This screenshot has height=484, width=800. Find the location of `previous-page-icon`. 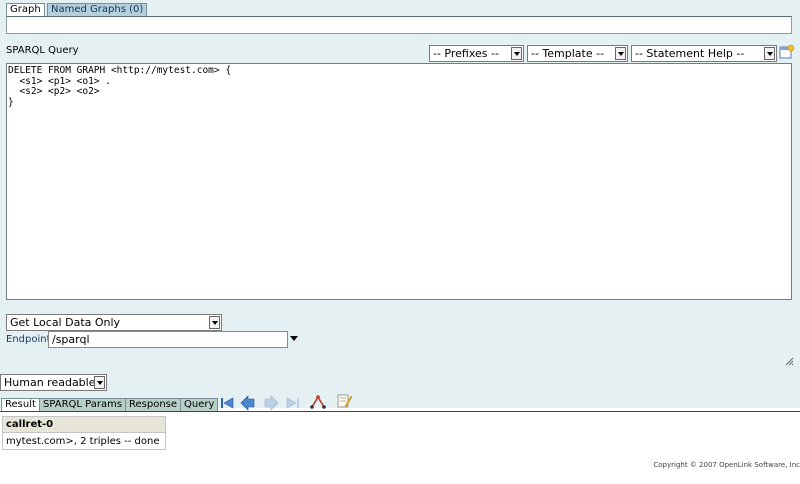

previous-page-icon is located at coordinates (248, 403).